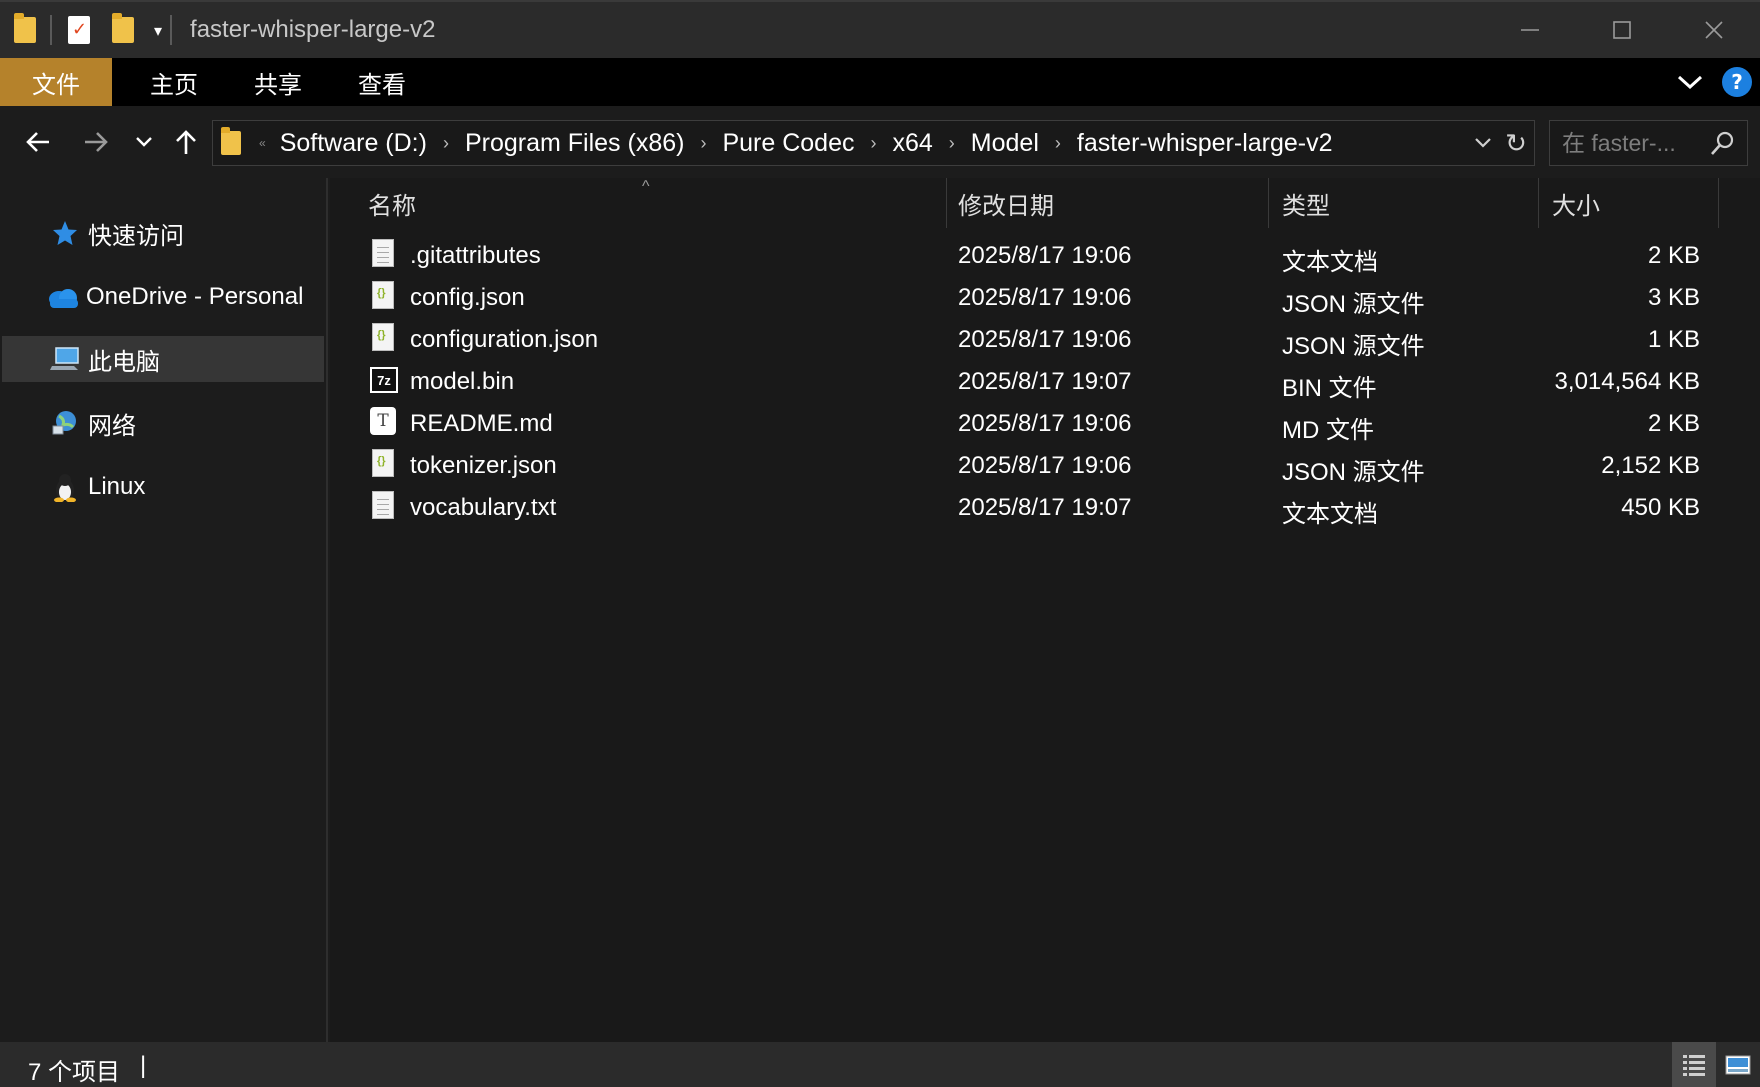  I want to click on file-row: T README.md 2025/8/17 19:06 MD 文件 2 KB, so click(1045, 423).